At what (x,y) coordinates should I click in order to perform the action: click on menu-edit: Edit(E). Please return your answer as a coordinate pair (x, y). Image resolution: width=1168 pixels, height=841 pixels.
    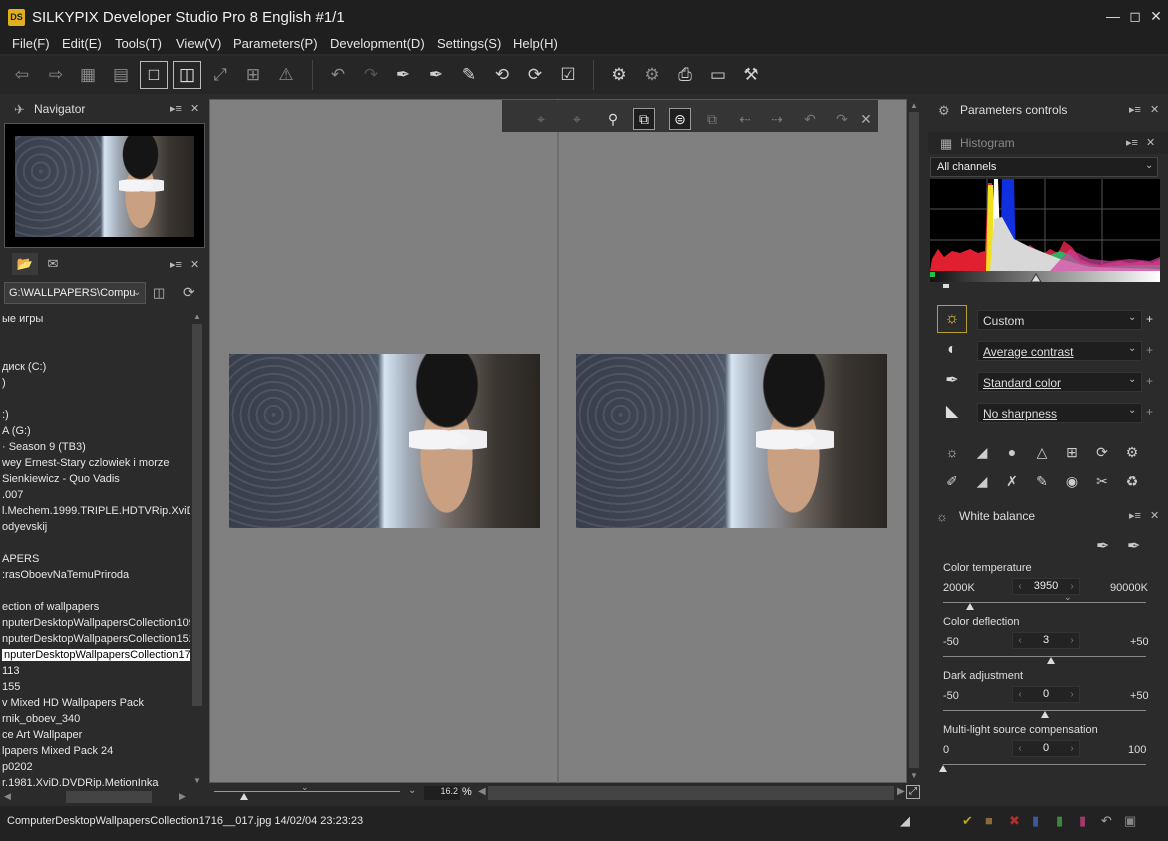
    Looking at the image, I should click on (82, 43).